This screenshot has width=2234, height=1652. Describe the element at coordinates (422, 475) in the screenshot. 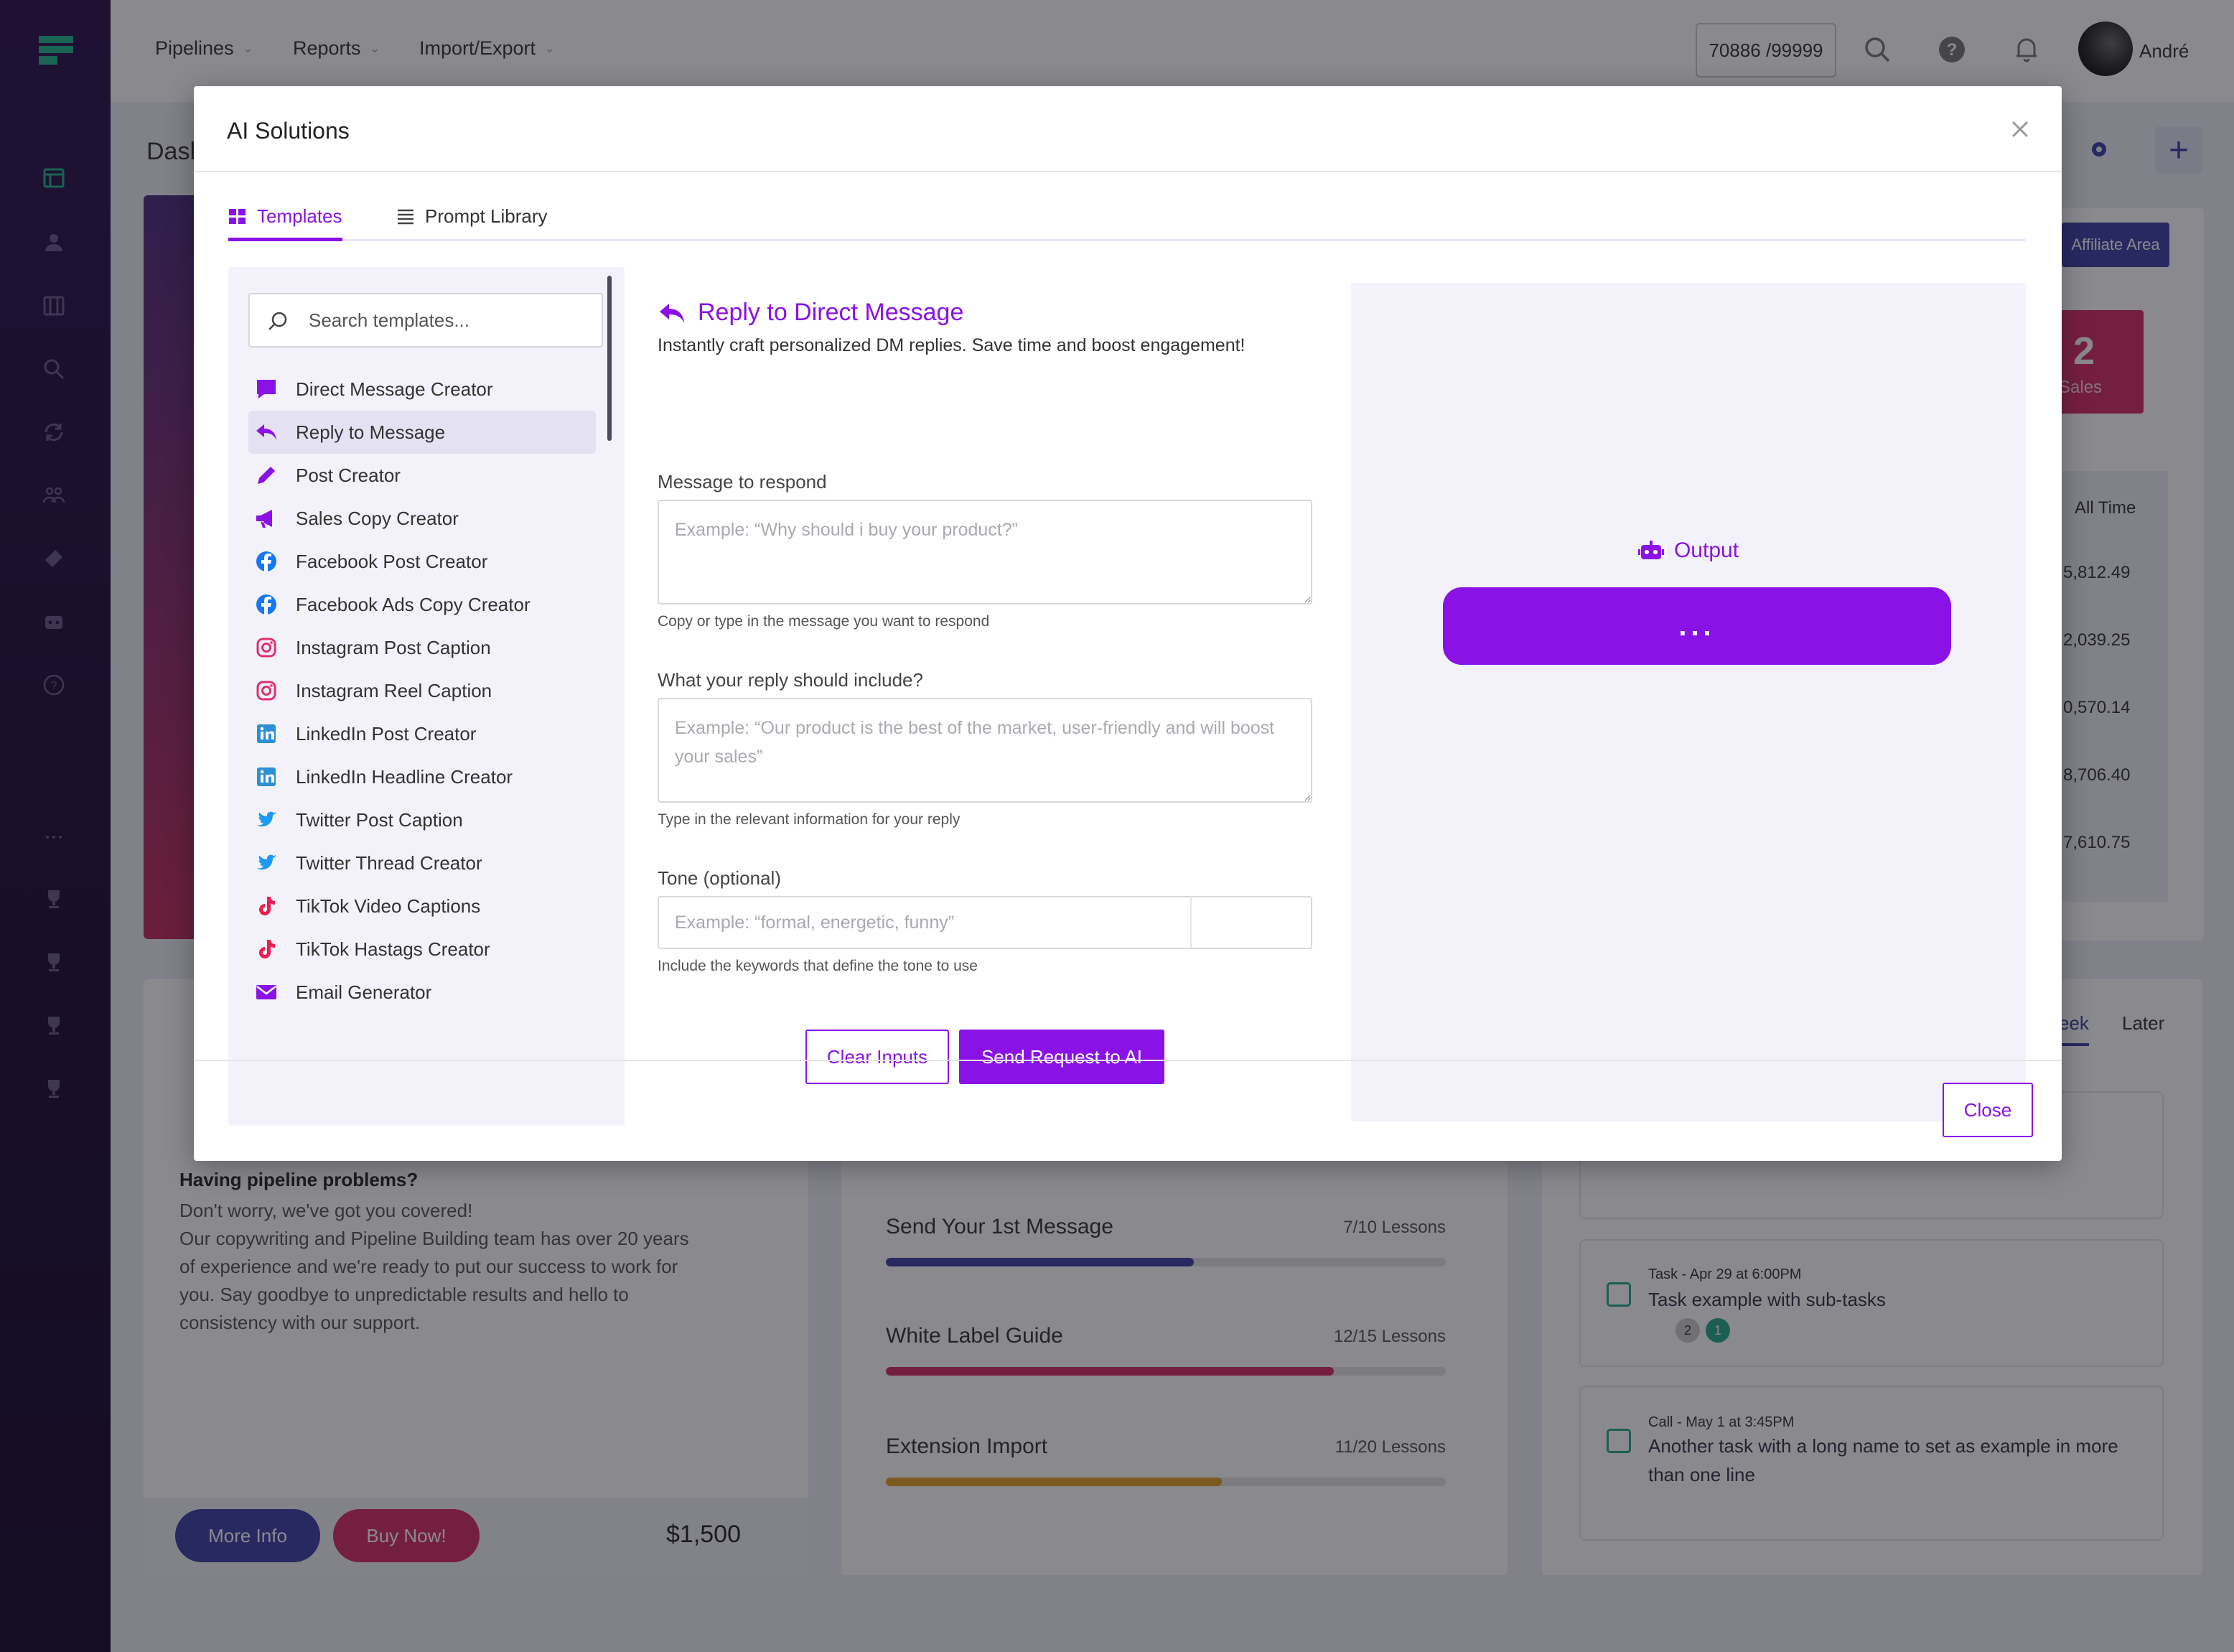

I see `template-item: Post Creator` at that location.